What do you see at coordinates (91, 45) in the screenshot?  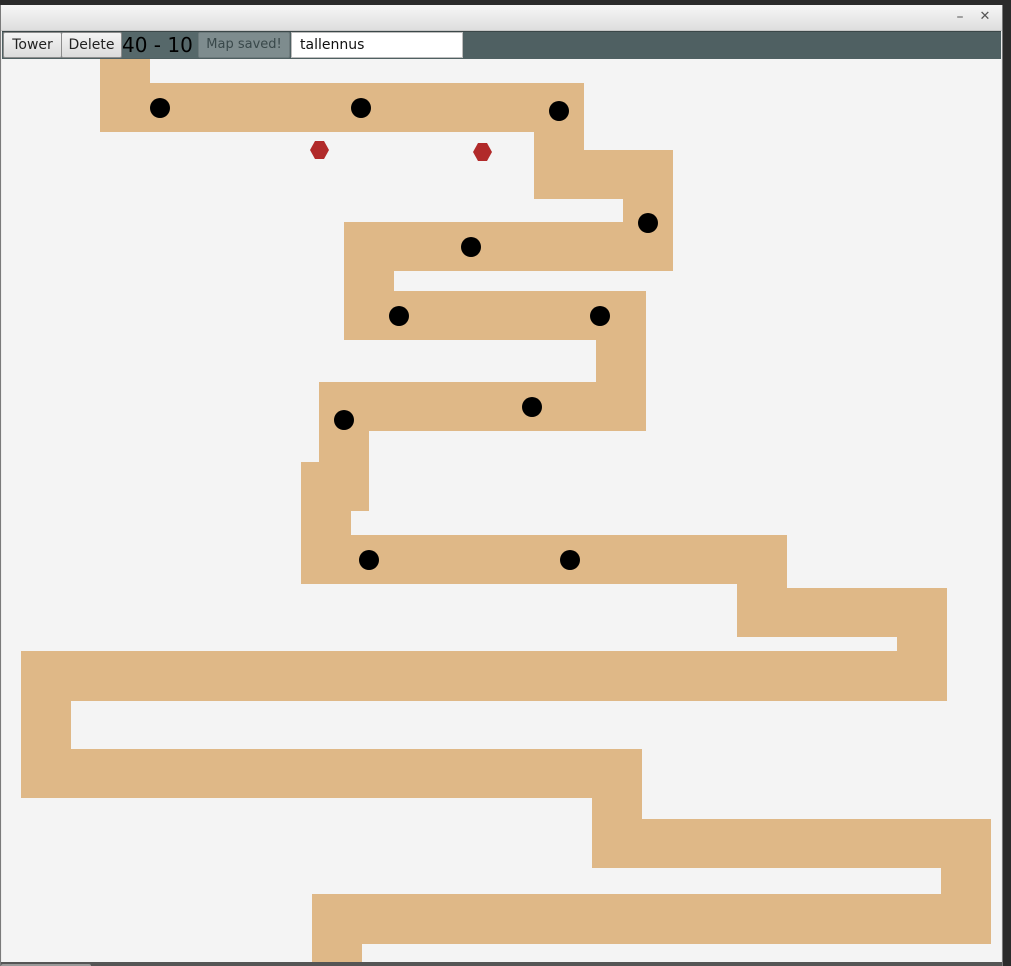 I see `delete-button: Delete` at bounding box center [91, 45].